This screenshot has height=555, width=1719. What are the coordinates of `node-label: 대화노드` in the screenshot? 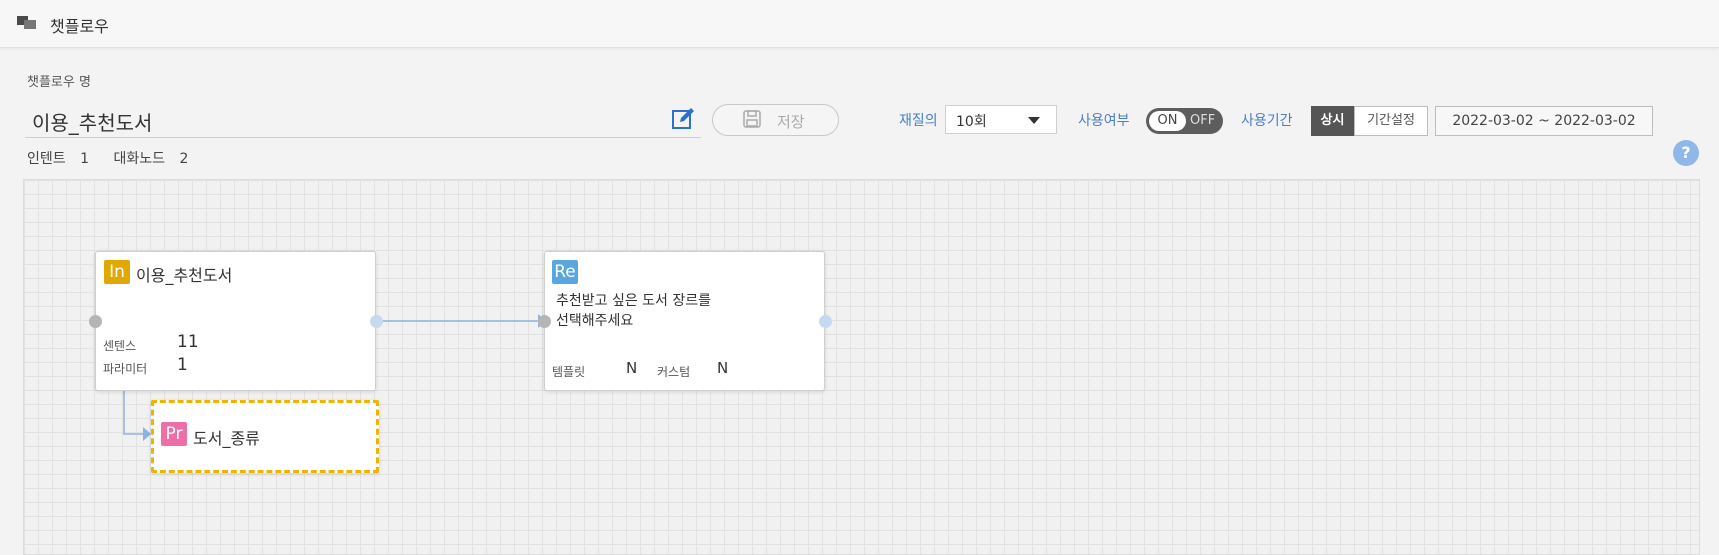 It's located at (139, 159).